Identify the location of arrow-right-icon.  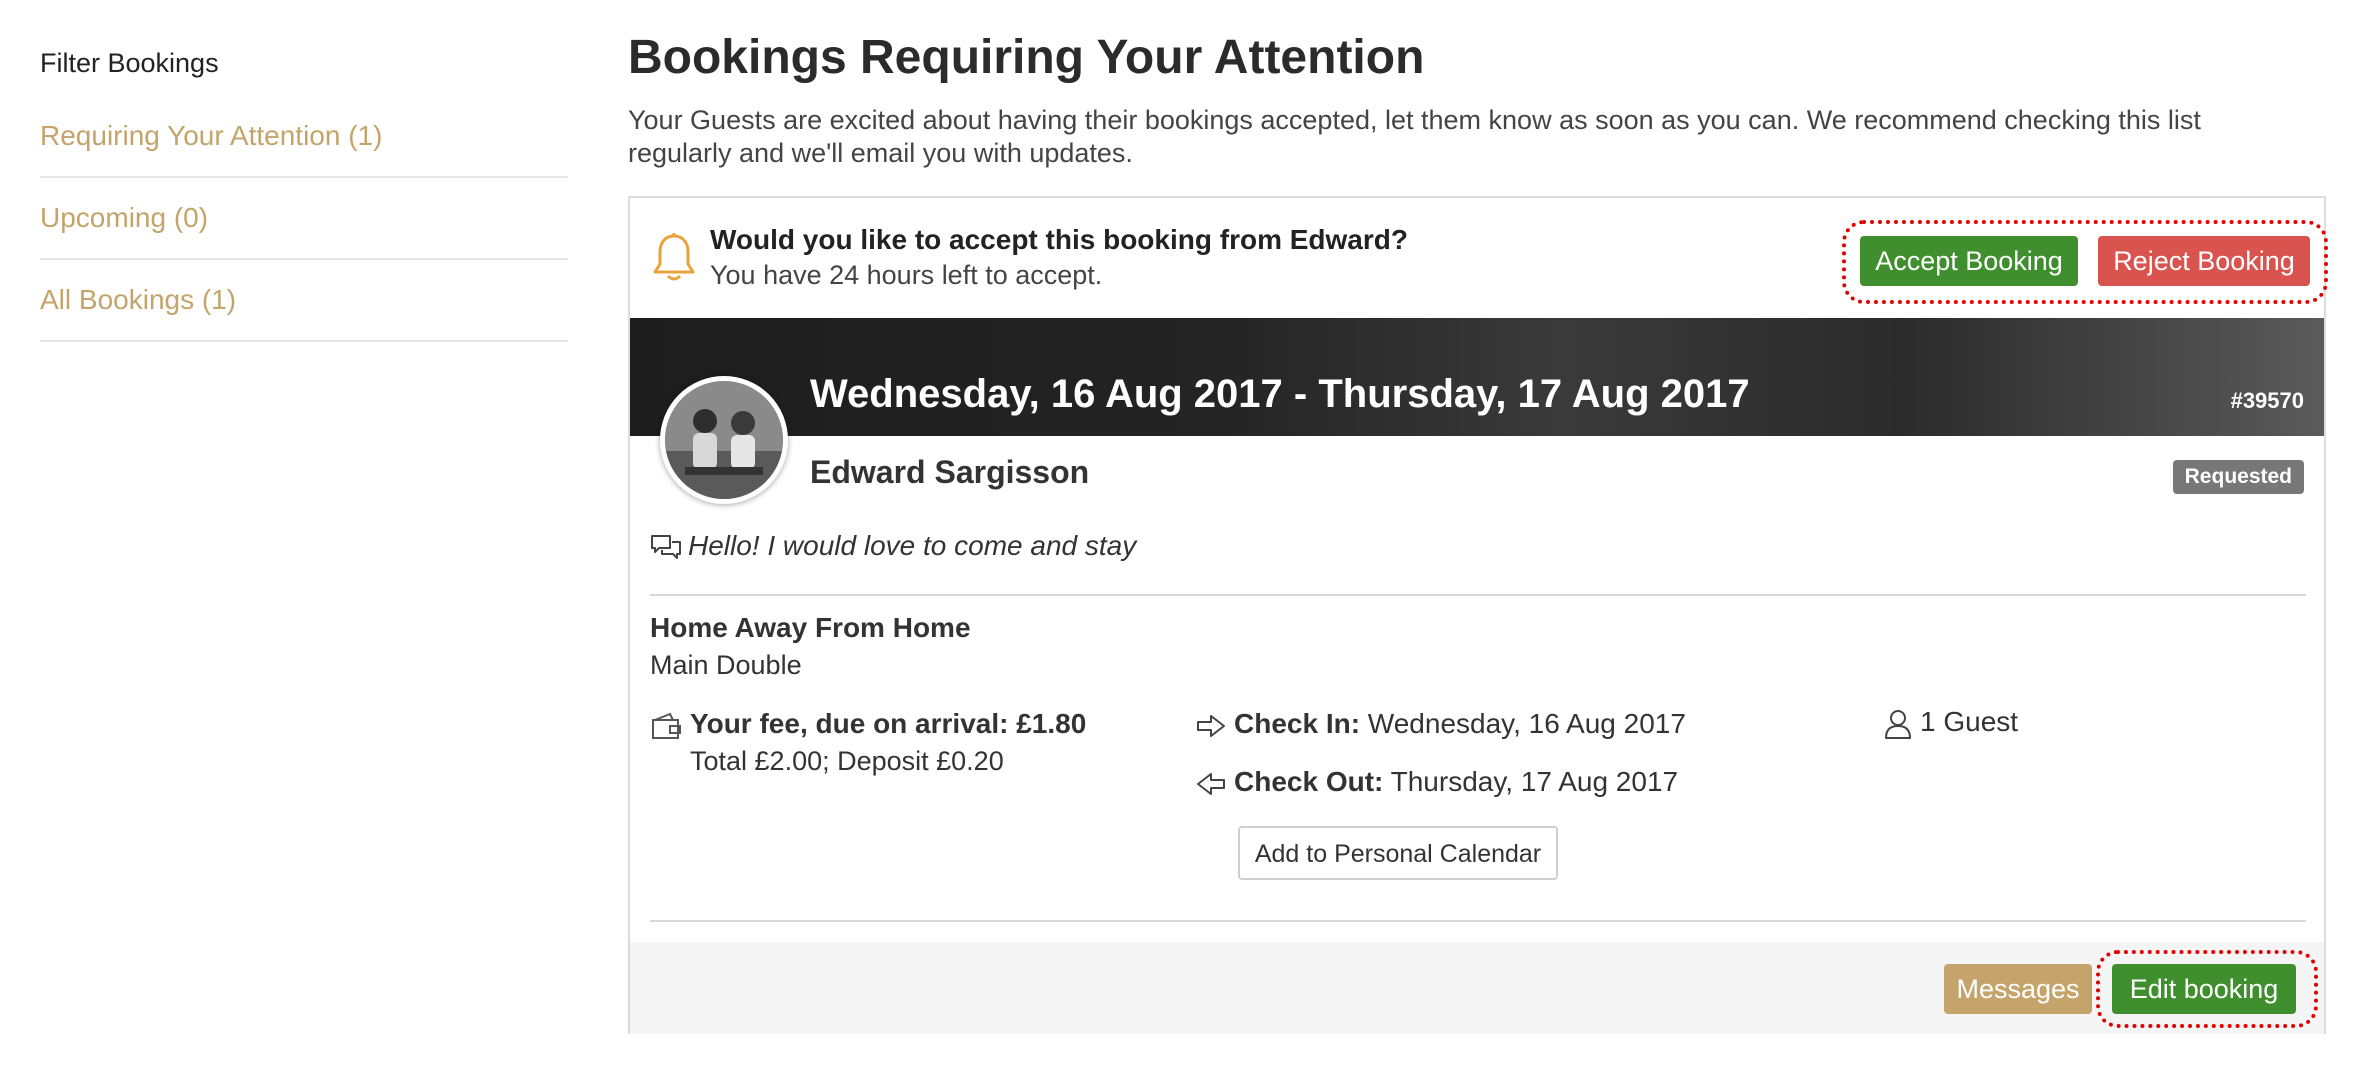
(1211, 725).